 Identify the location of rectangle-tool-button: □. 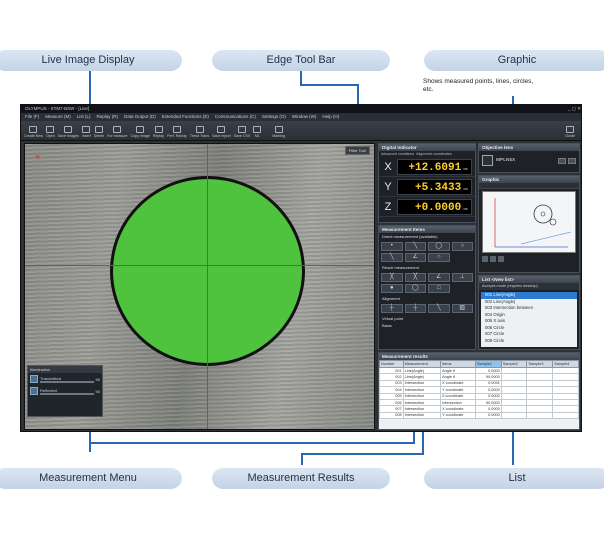
(439, 288).